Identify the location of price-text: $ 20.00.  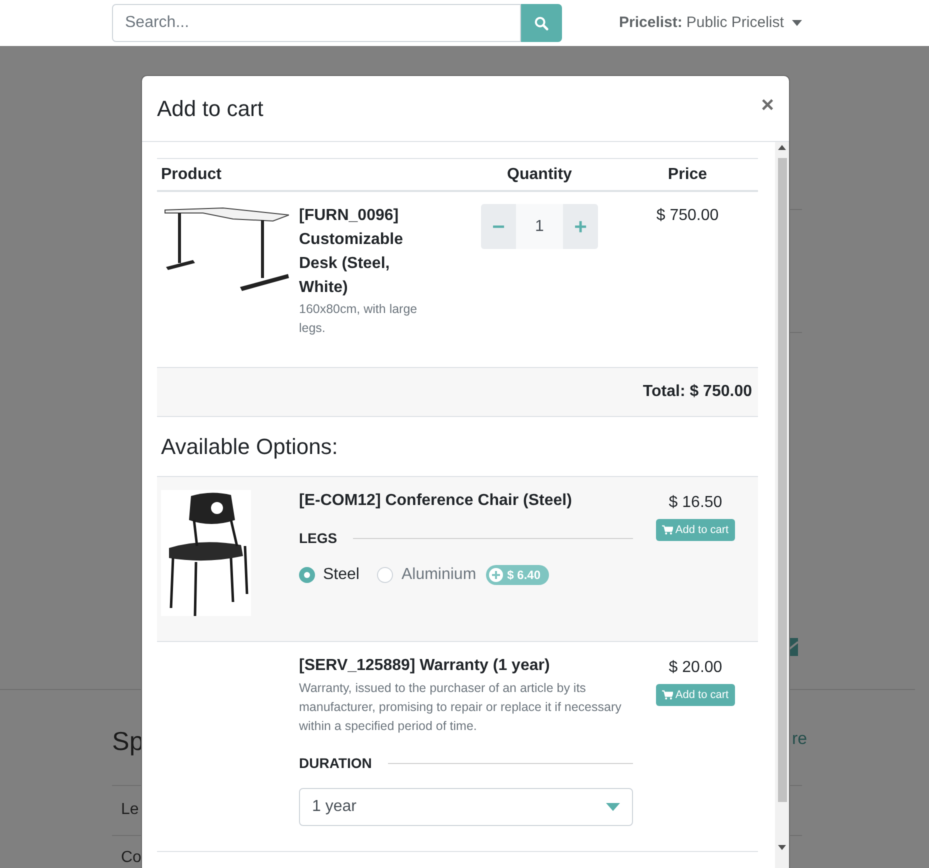
(695, 668).